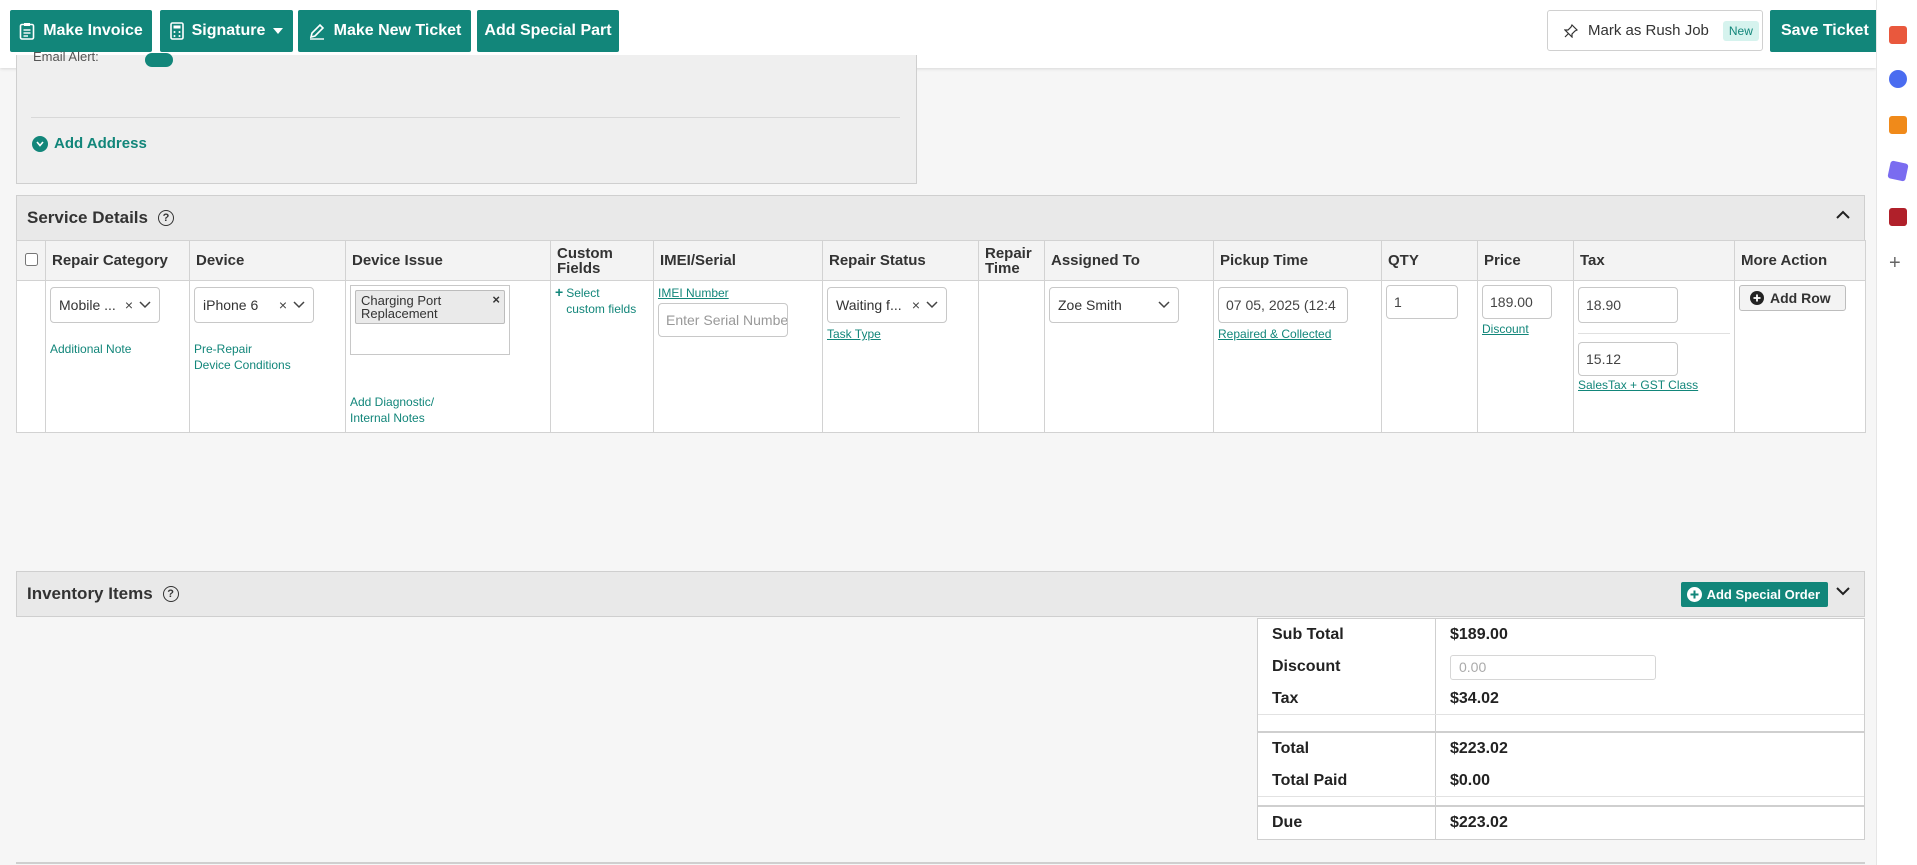 The height and width of the screenshot is (865, 1917). Describe the element at coordinates (90, 349) in the screenshot. I see `additional-note-link: Additional Note` at that location.